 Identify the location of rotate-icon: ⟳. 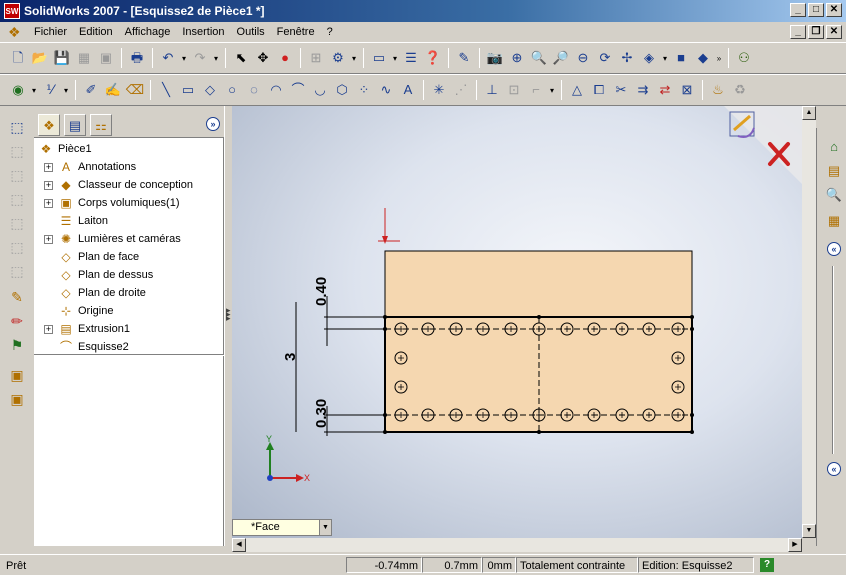
(605, 58).